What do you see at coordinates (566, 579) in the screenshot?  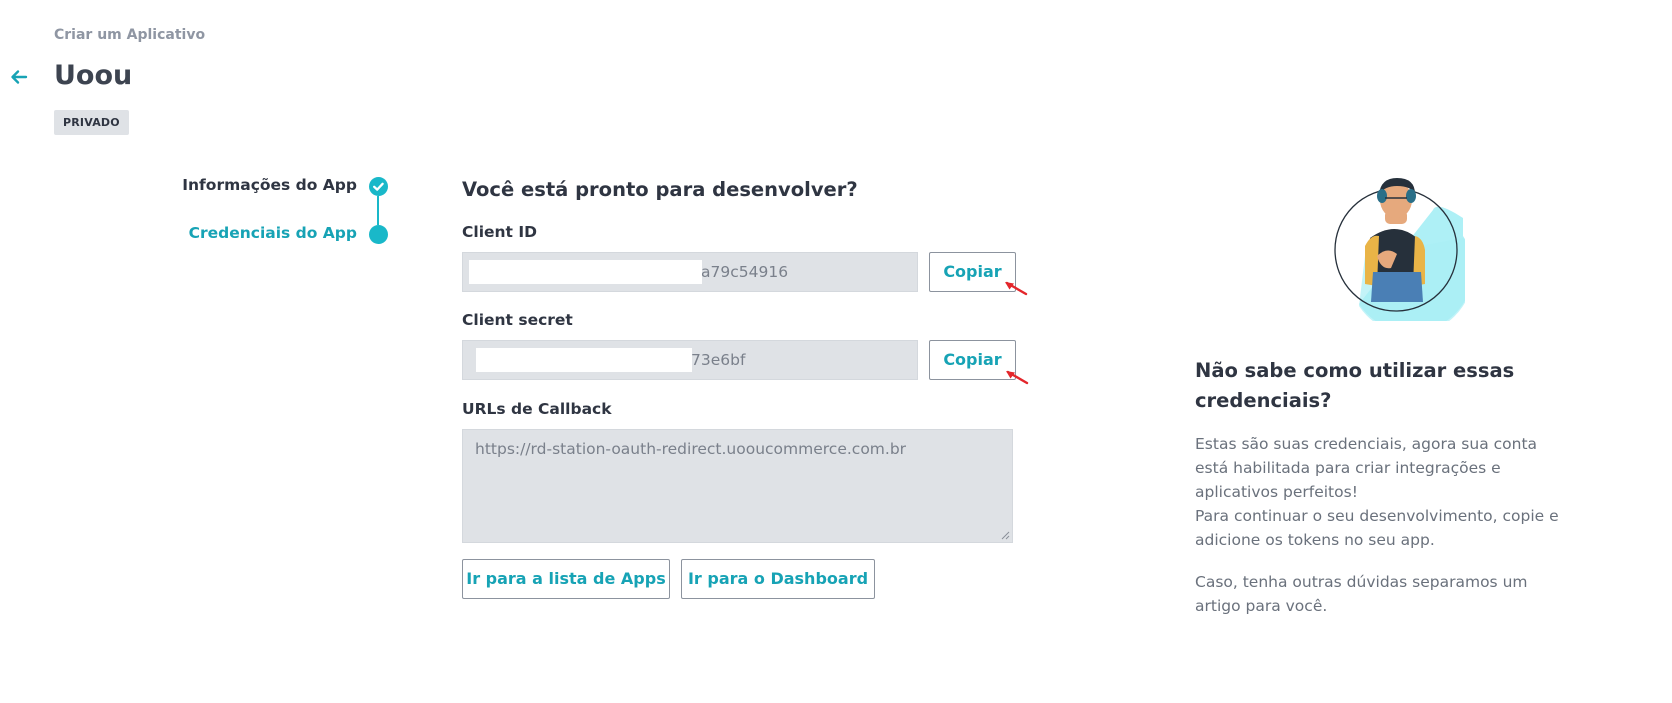 I see `go-to-apps-list-button: Ir para a lista de Apps` at bounding box center [566, 579].